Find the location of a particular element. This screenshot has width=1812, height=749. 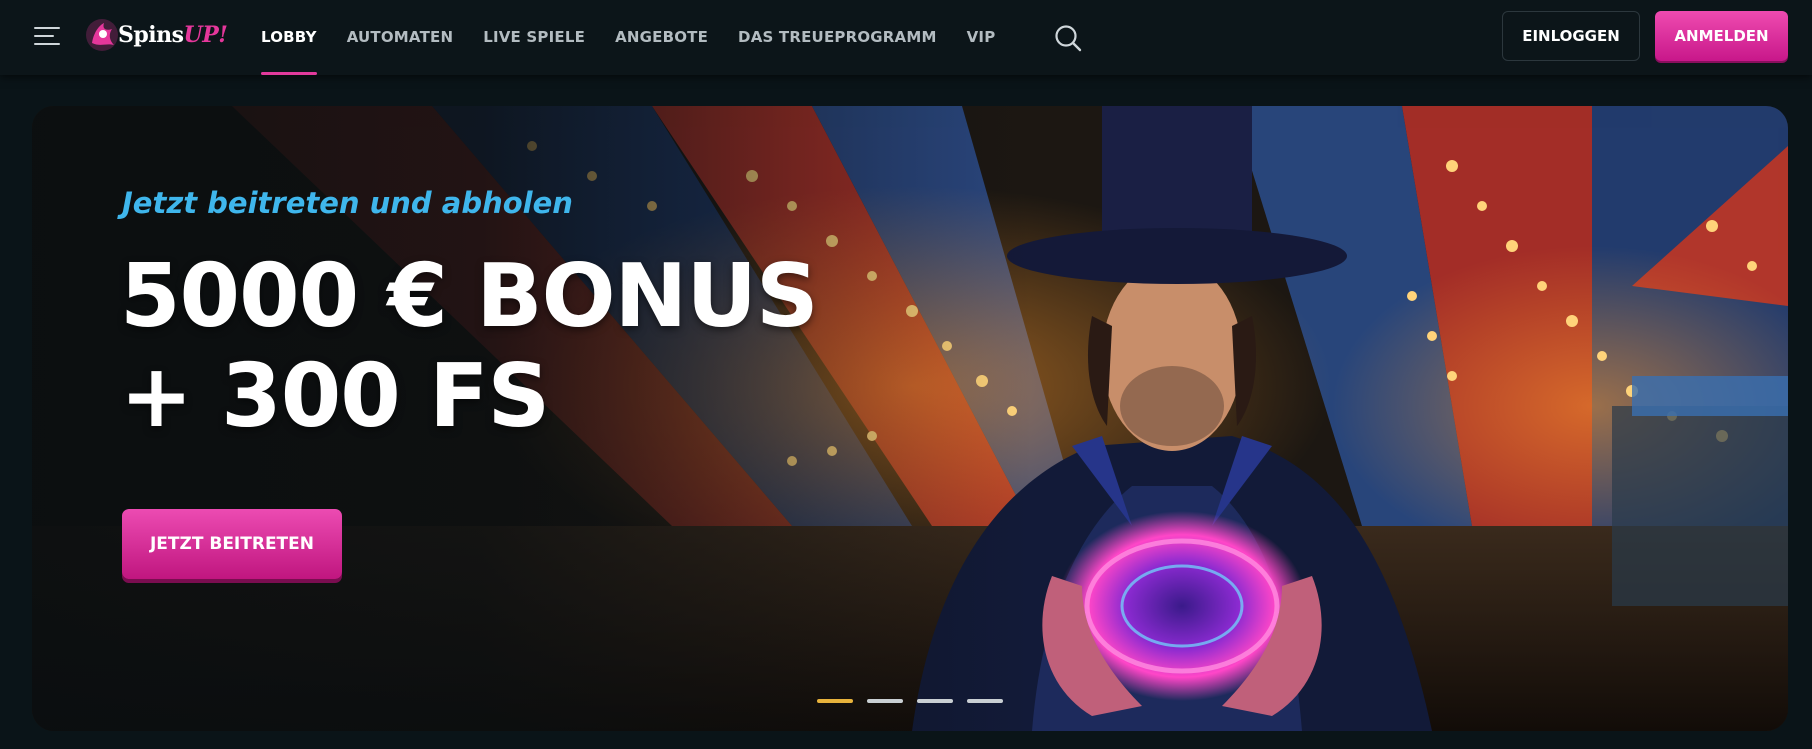

register-button: ANMELDEN is located at coordinates (1721, 36).